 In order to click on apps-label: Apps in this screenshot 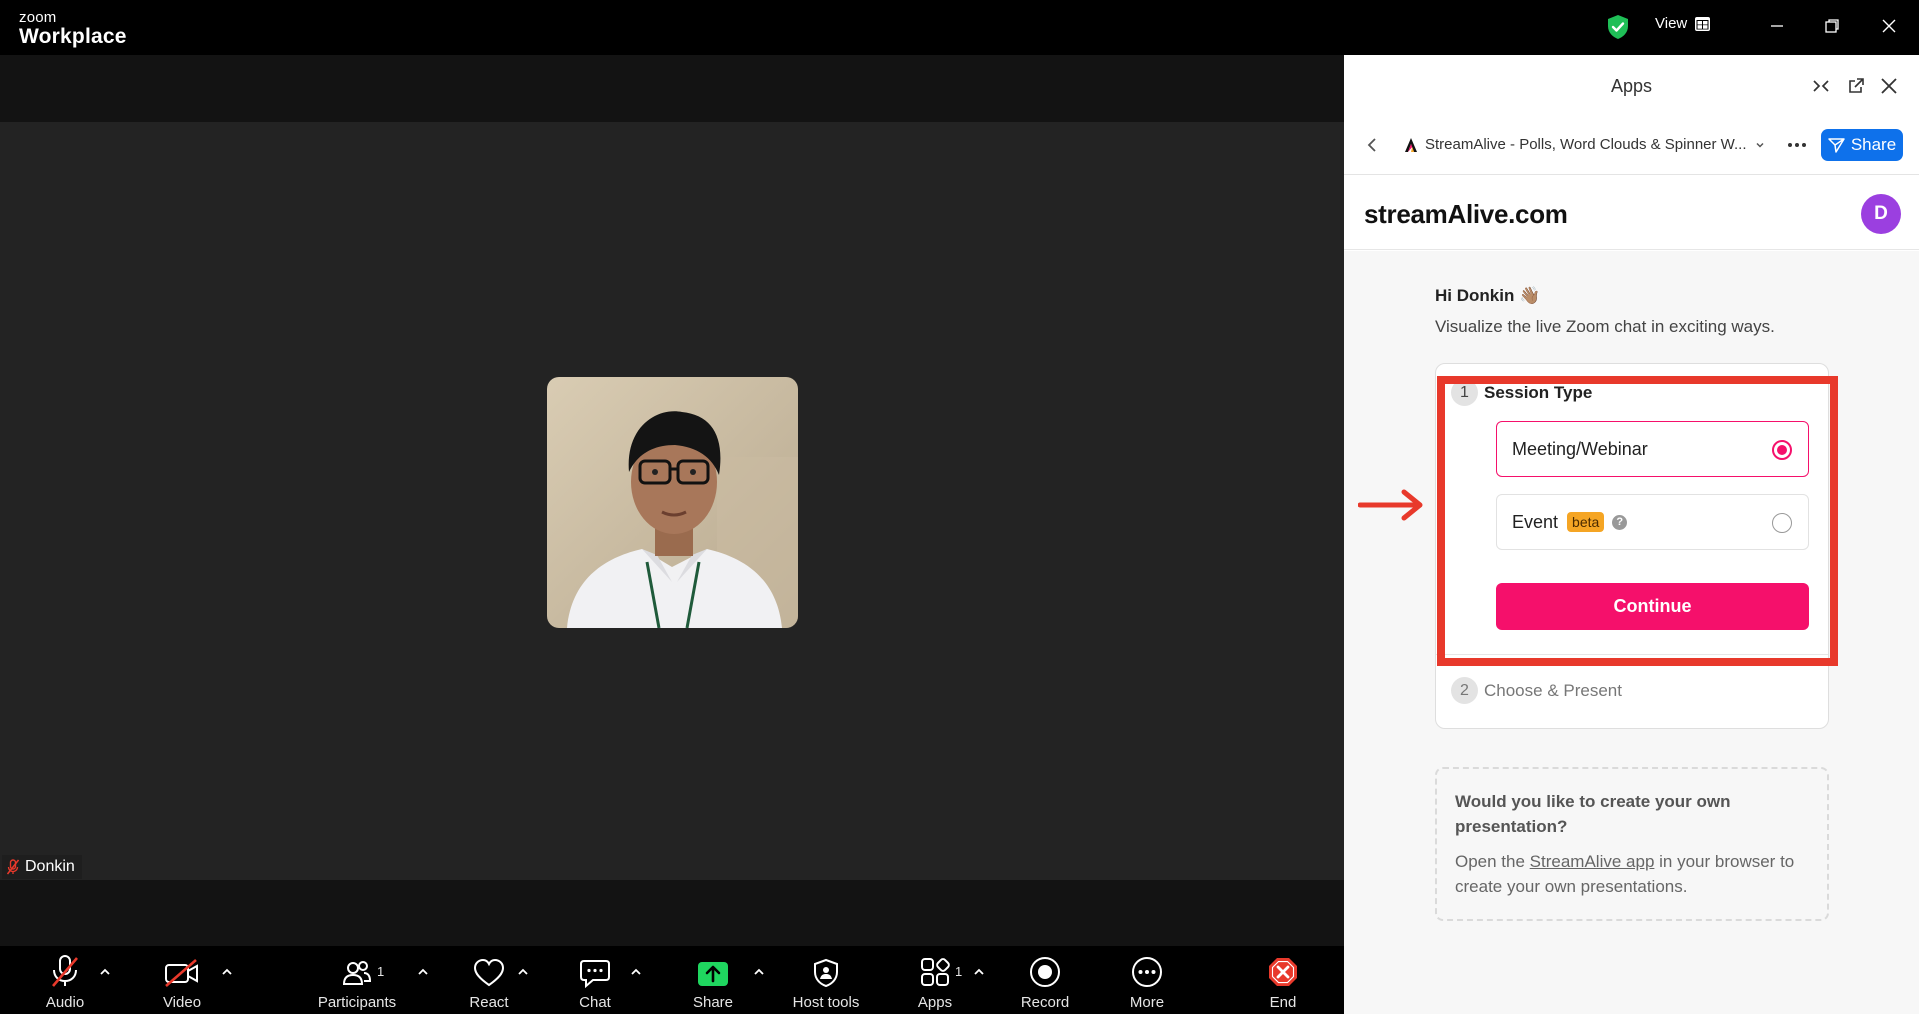, I will do `click(935, 1002)`.